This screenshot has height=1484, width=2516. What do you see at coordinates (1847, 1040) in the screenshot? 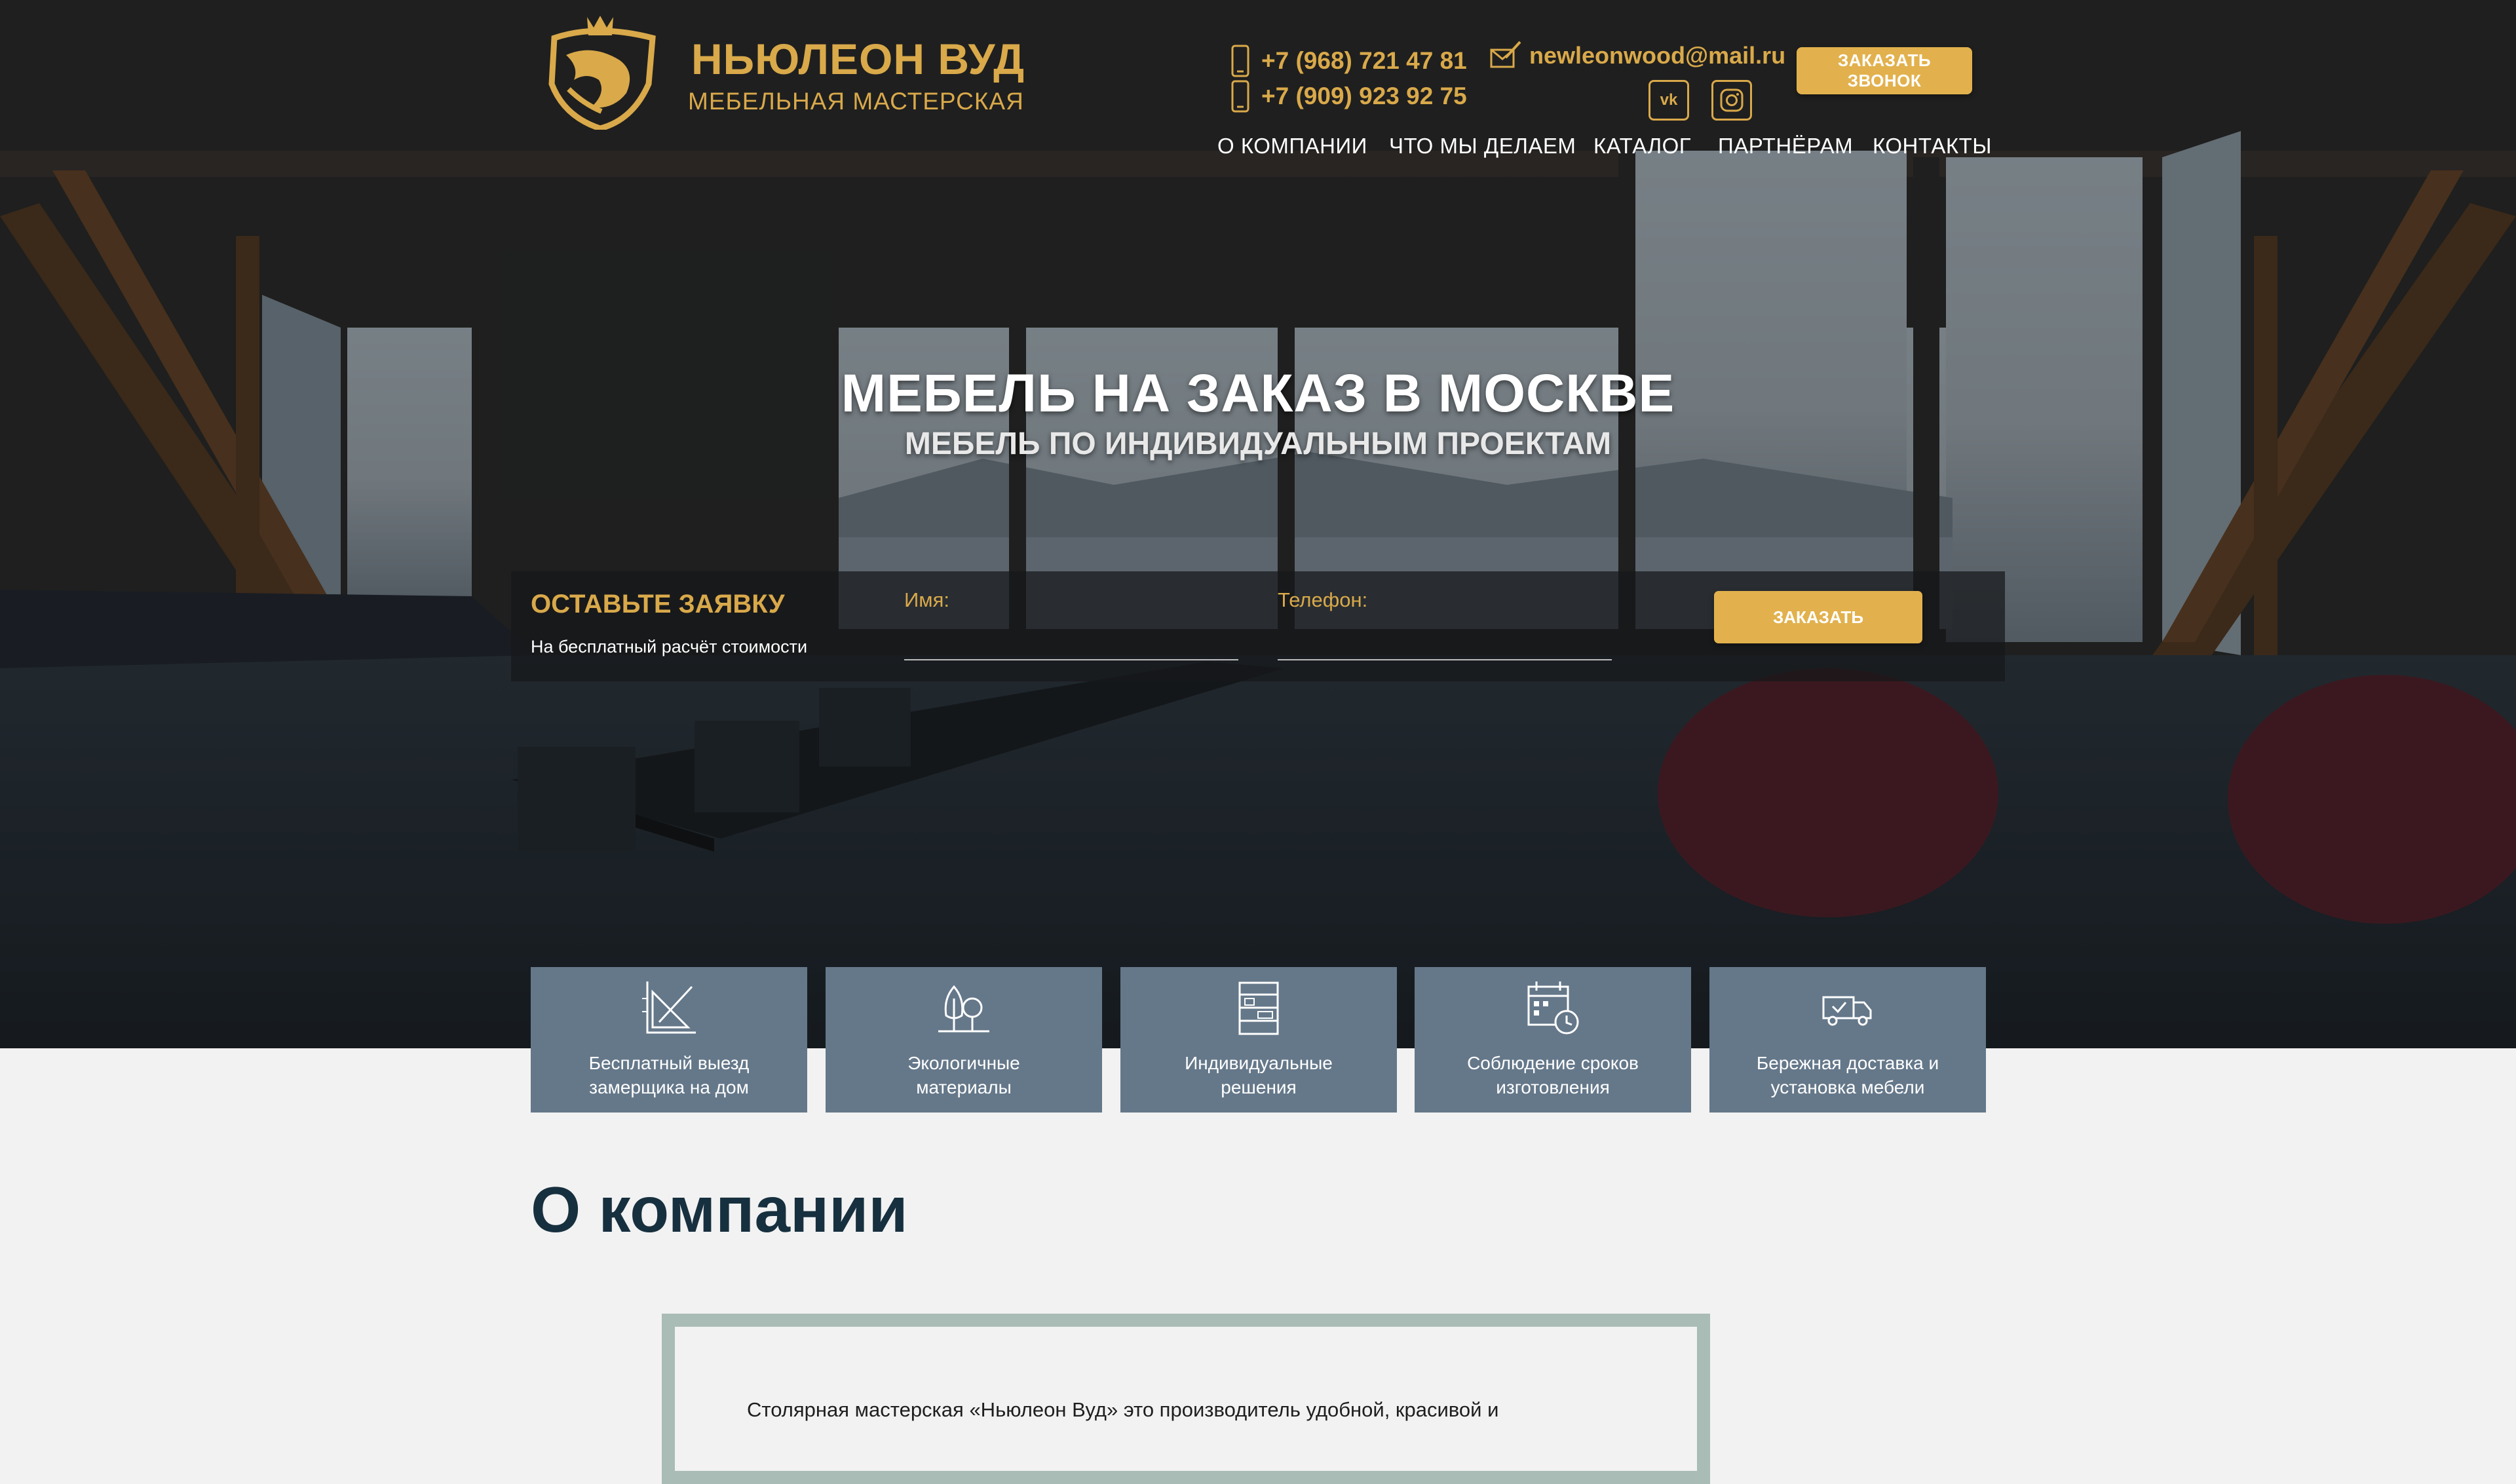
I see `feature-card: Бережная доставка и установка мебели` at bounding box center [1847, 1040].